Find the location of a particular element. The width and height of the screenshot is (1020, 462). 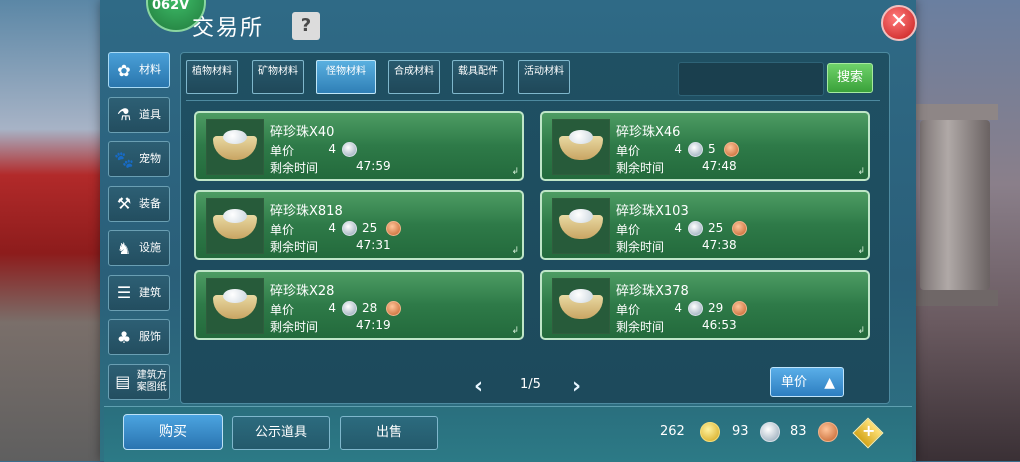

tab-plant-materials: 植物材料 is located at coordinates (212, 77).